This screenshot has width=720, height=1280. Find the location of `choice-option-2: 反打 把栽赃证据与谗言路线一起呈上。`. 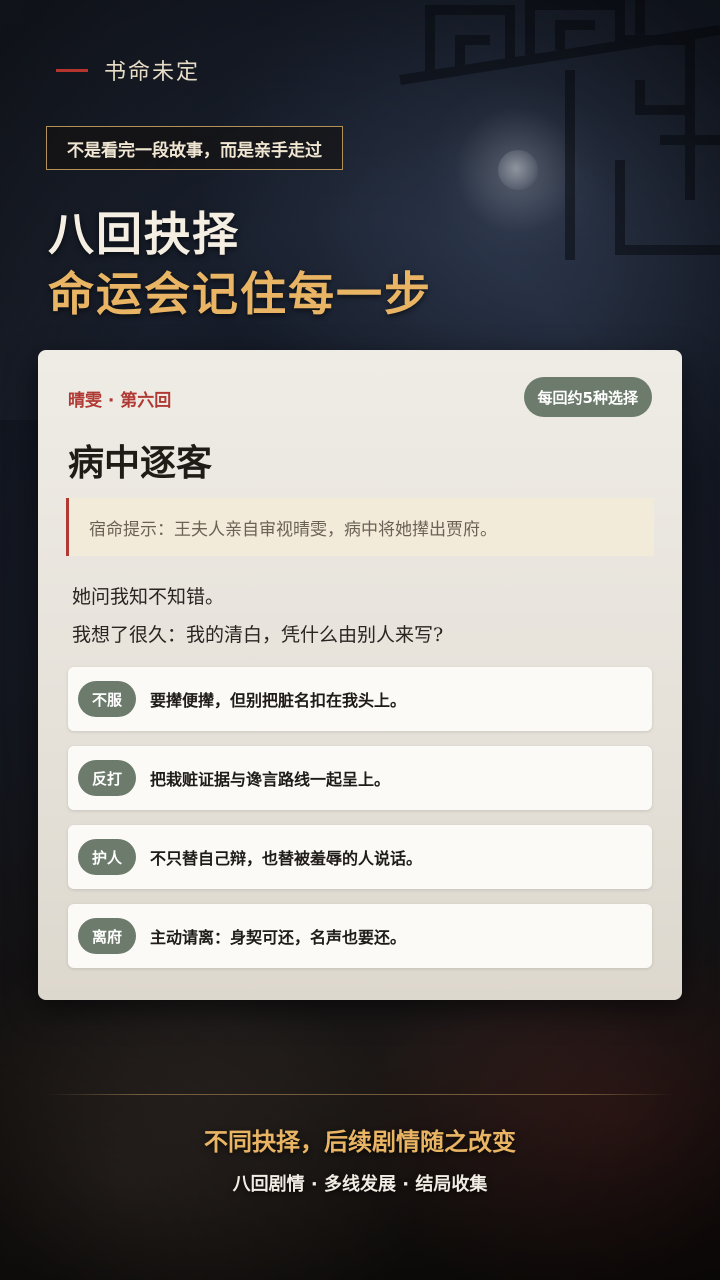

choice-option-2: 反打 把栽赃证据与谗言路线一起呈上。 is located at coordinates (360, 778).